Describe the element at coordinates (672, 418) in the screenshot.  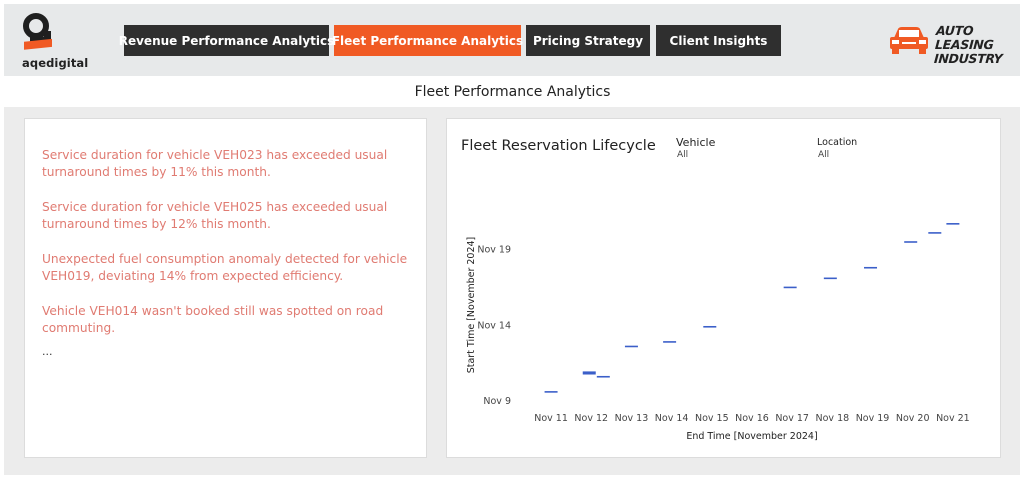
I see `x-tick-label: Nov 14` at that location.